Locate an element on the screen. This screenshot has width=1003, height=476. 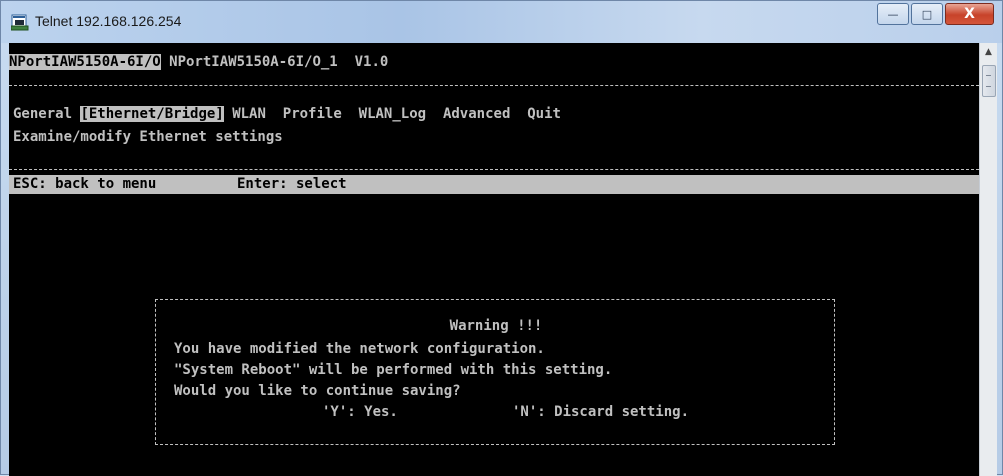
close-button: X is located at coordinates (969, 14).